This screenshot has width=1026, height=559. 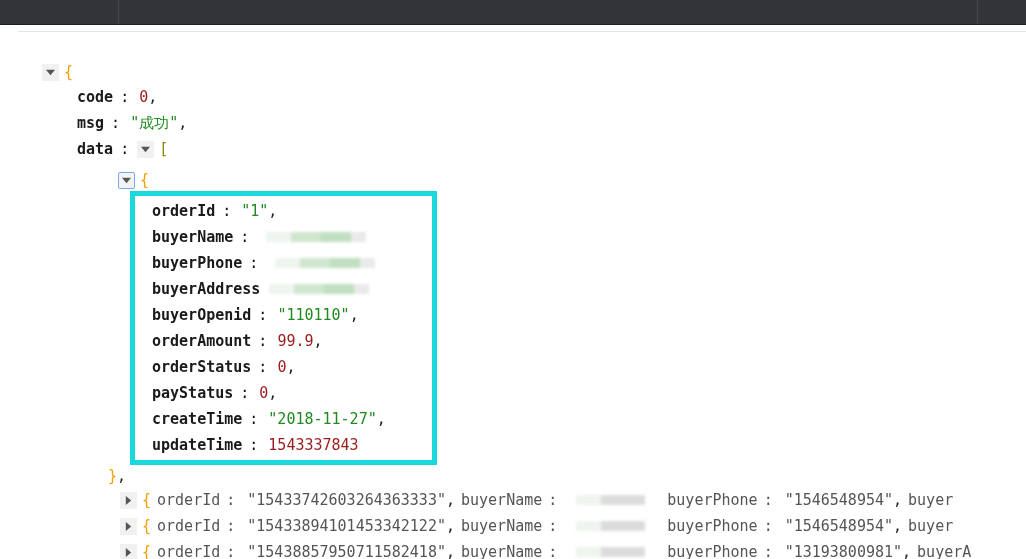 I want to click on json-key: updateTime, so click(x=197, y=445).